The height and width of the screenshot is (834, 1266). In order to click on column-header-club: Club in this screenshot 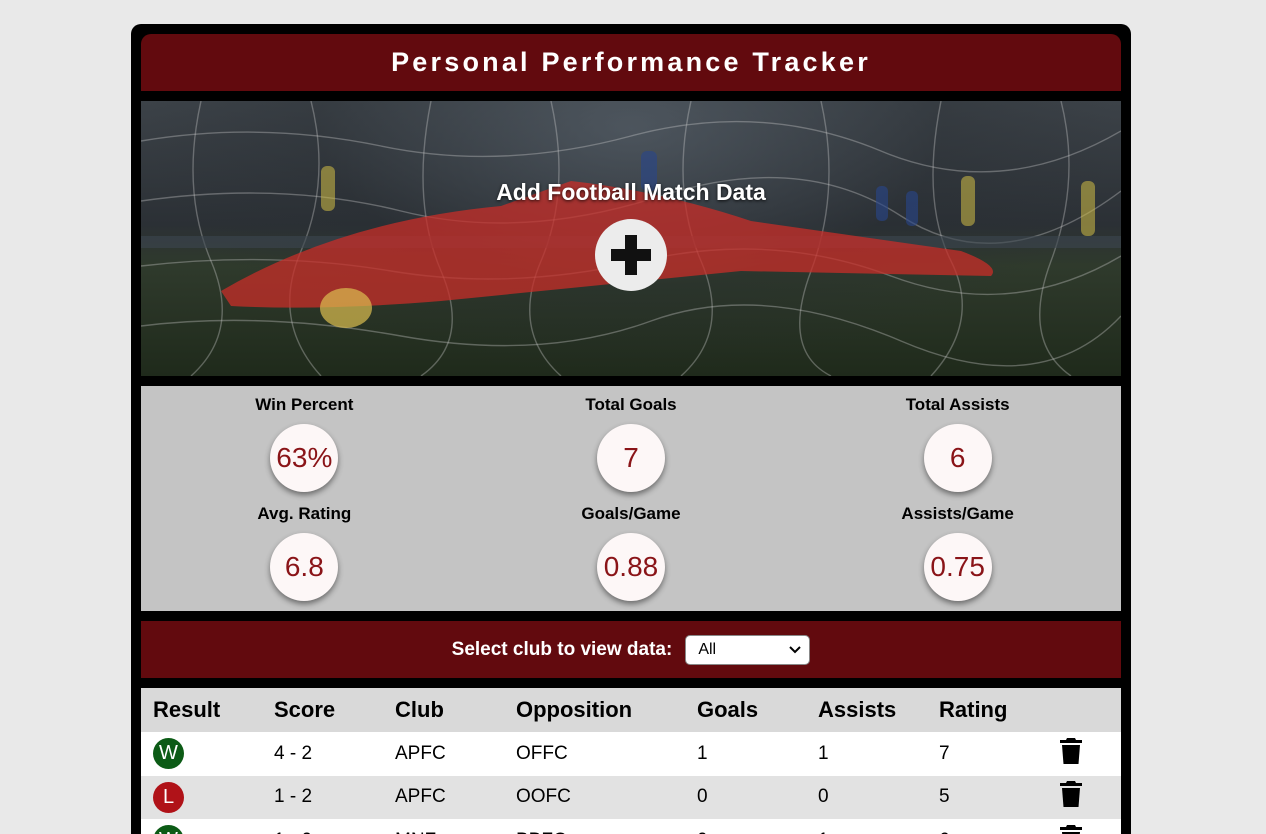, I will do `click(443, 710)`.